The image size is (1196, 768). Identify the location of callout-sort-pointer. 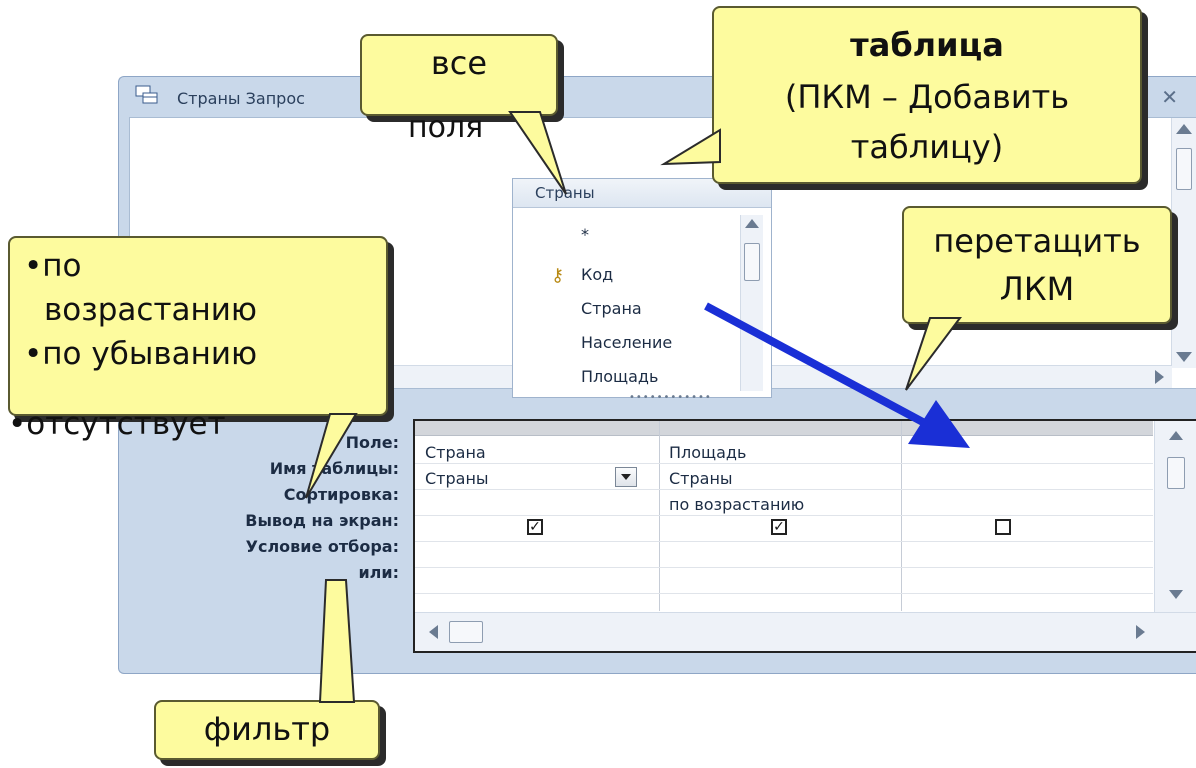
(331, 456).